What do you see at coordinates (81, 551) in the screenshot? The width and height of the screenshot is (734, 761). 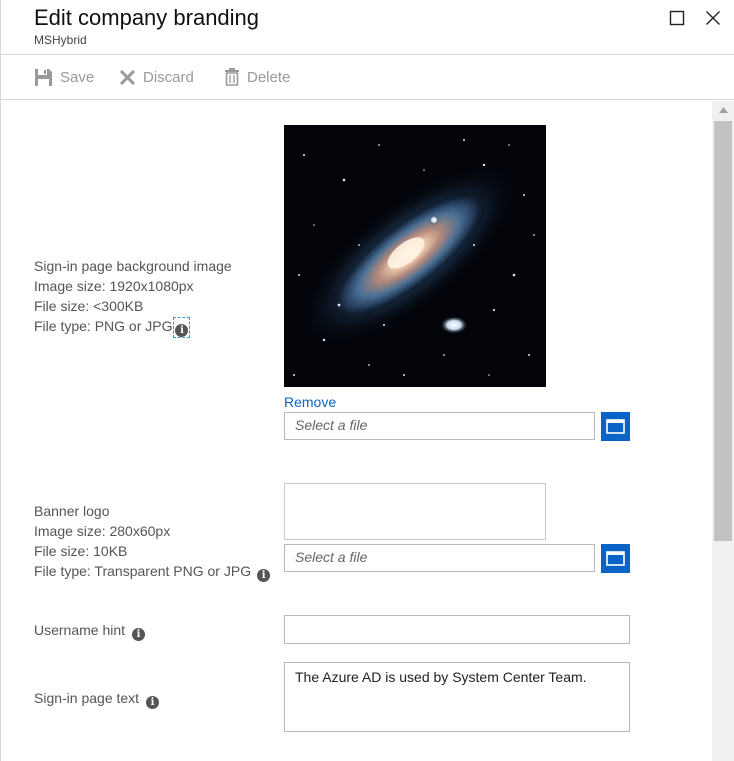 I see `banner-file-size: File size: 10KB` at bounding box center [81, 551].